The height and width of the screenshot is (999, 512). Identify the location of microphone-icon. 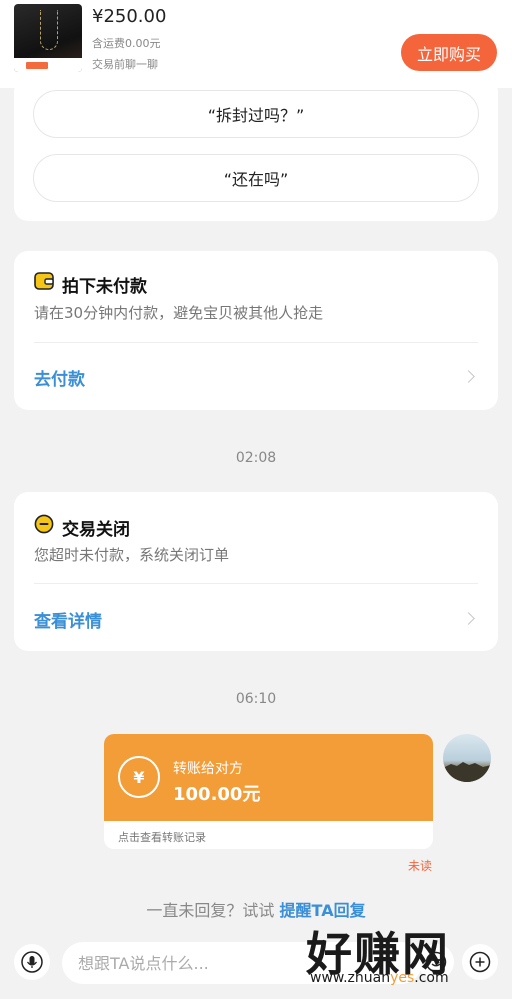
(32, 962).